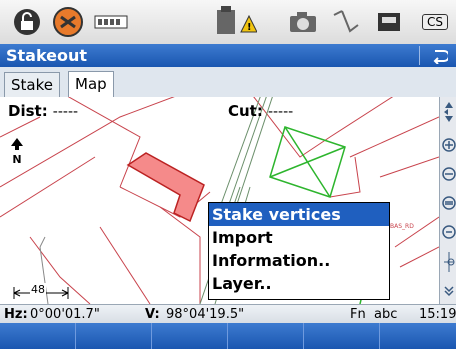 The image size is (456, 349). Describe the element at coordinates (91, 84) in the screenshot. I see `tab-map: Map` at that location.